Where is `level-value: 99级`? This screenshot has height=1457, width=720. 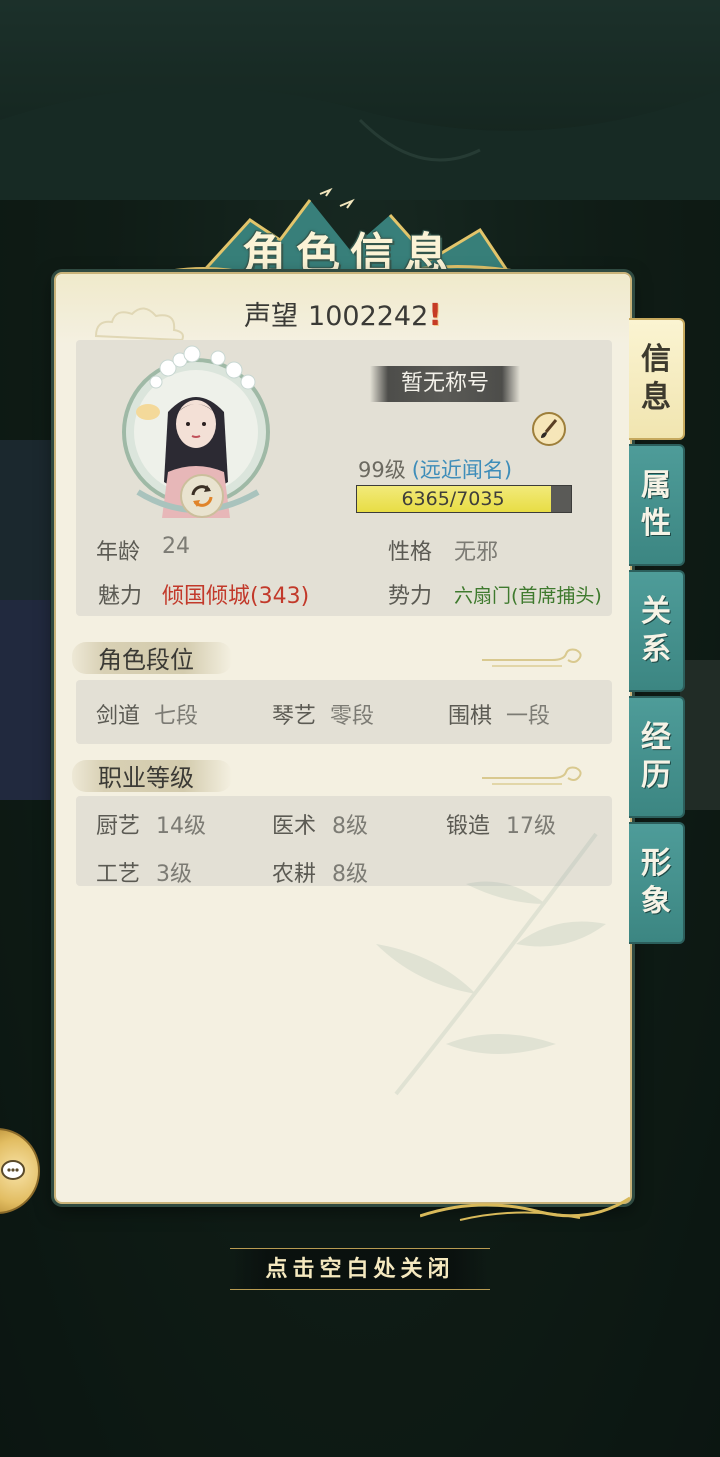
level-value: 99级 is located at coordinates (382, 470).